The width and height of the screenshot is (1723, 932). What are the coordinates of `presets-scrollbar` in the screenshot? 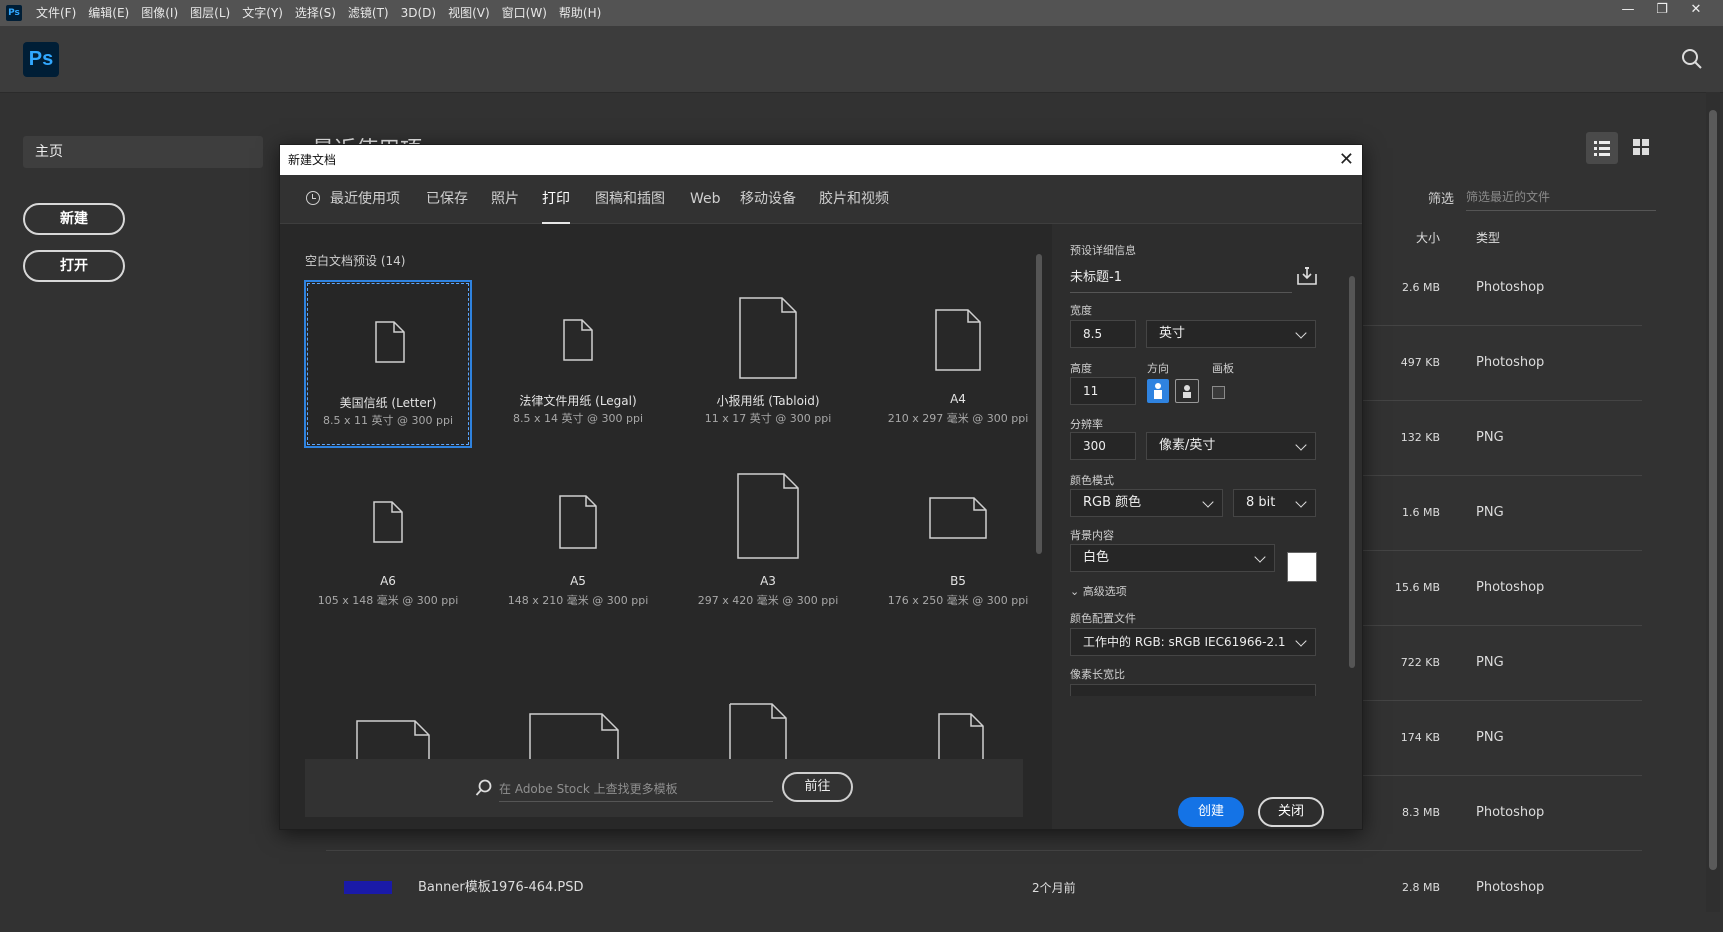 It's located at (1039, 492).